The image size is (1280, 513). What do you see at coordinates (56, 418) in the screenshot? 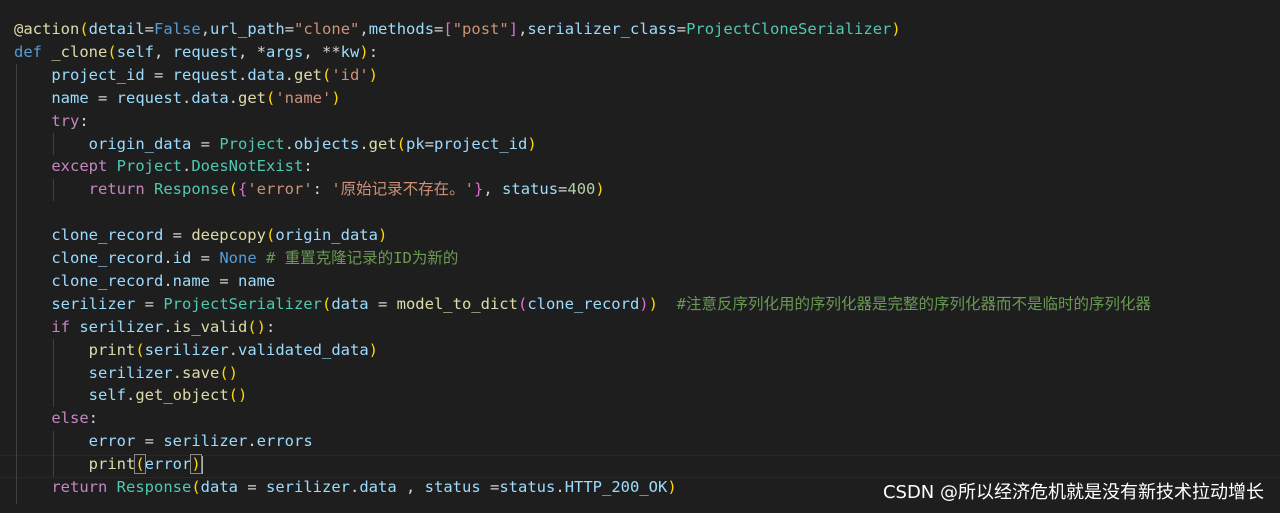
I see `code-line: else:` at bounding box center [56, 418].